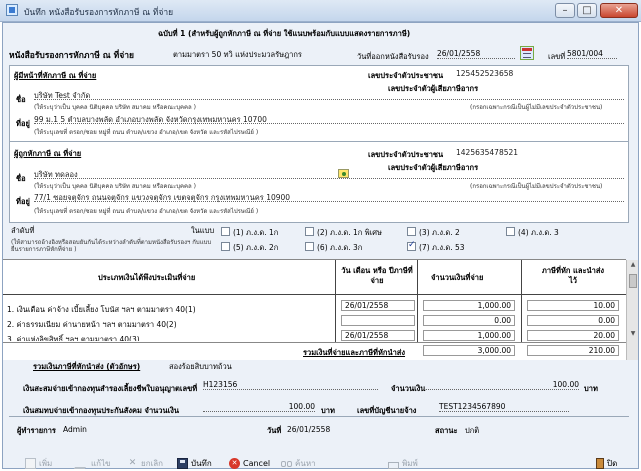 This screenshot has width=641, height=471. Describe the element at coordinates (565, 10) in the screenshot. I see `minimize-button: –` at that location.